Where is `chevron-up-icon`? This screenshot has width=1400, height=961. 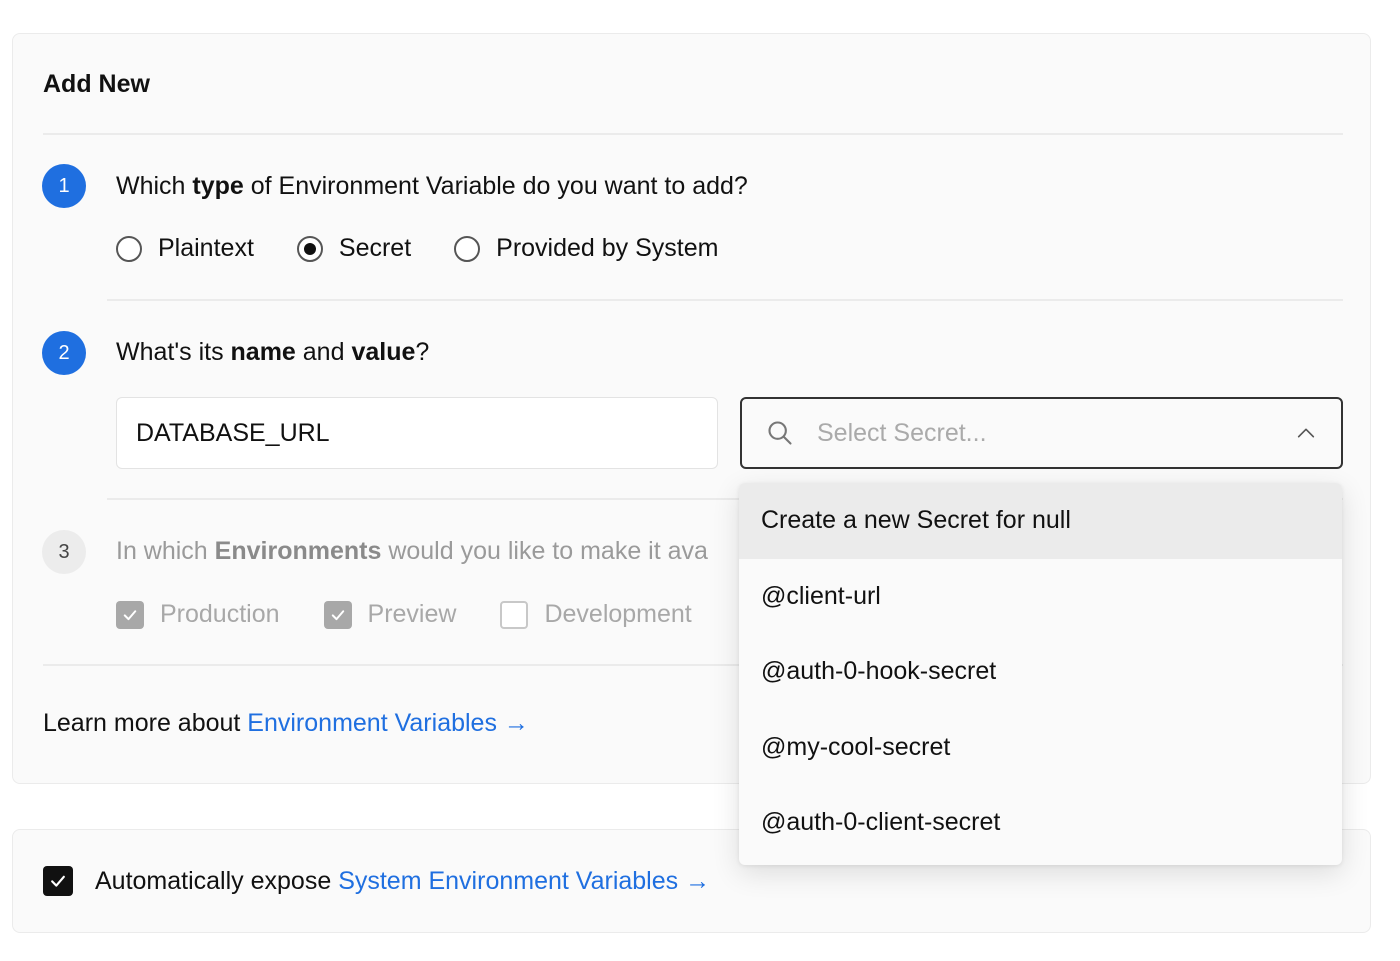
chevron-up-icon is located at coordinates (1306, 433).